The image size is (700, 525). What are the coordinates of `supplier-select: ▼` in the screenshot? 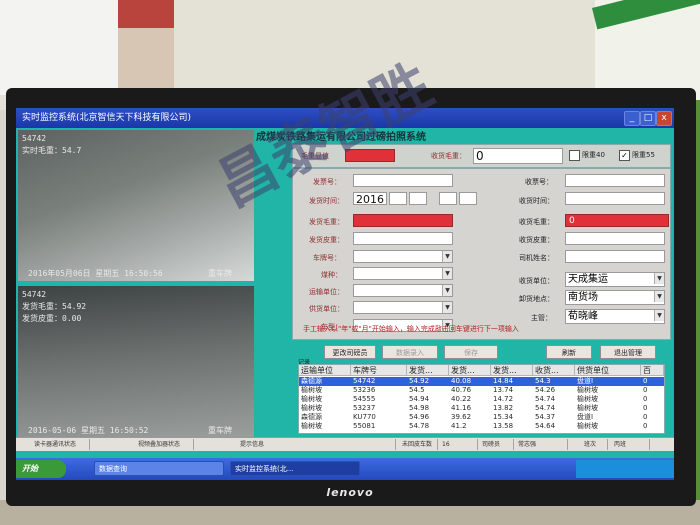 It's located at (403, 307).